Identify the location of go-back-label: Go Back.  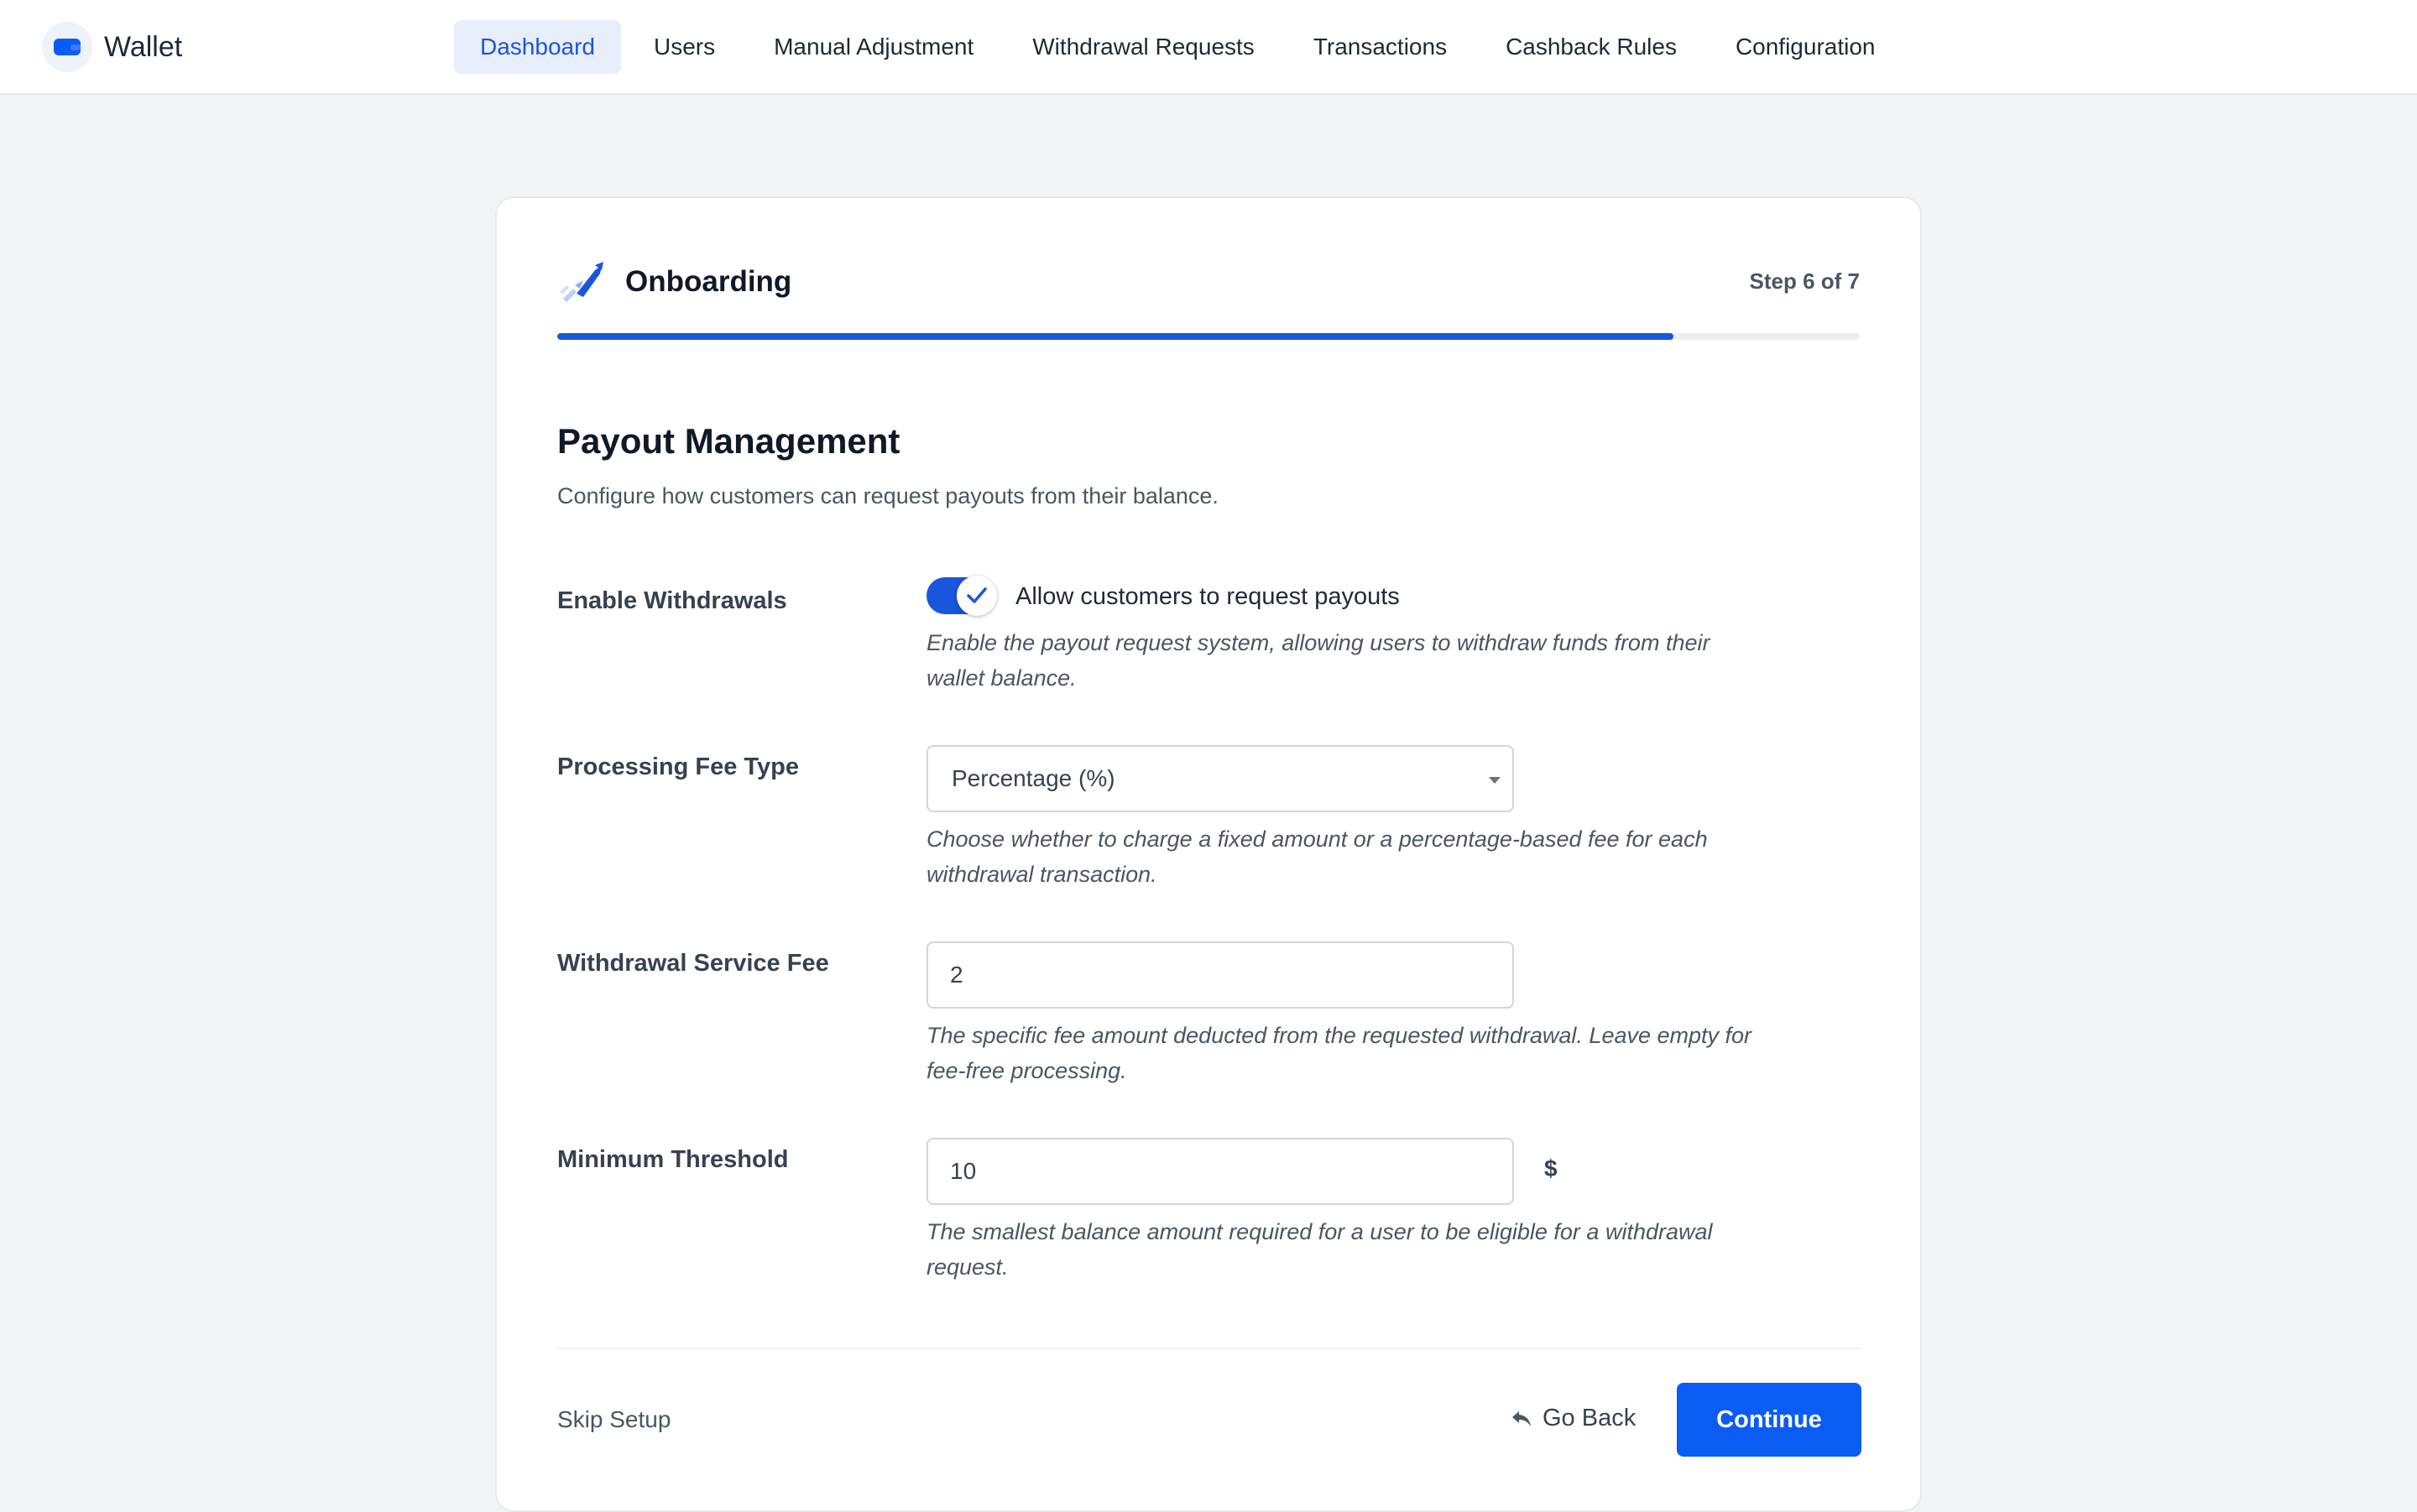
(1590, 1418).